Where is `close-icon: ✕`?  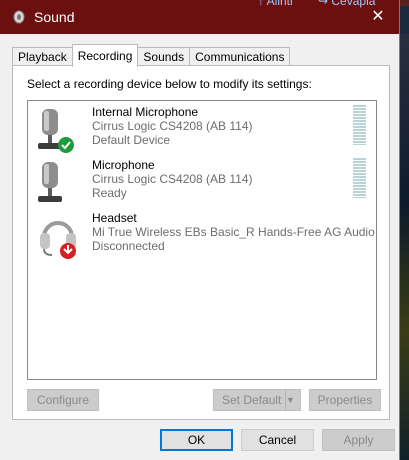 close-icon: ✕ is located at coordinates (378, 16).